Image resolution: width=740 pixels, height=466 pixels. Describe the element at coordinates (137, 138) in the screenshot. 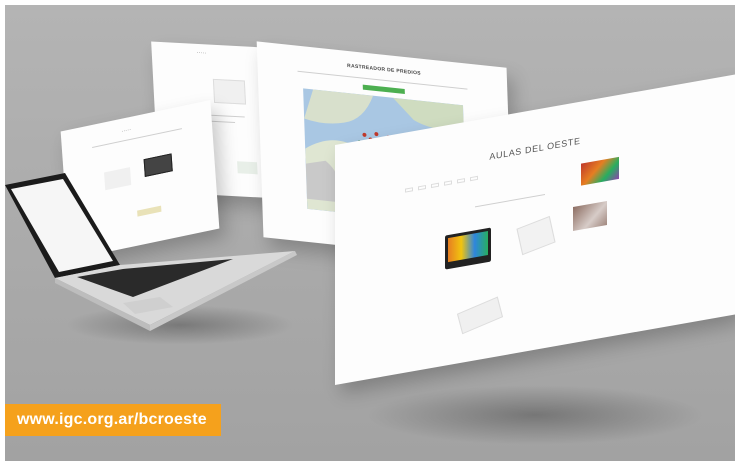

I see `text-line` at that location.